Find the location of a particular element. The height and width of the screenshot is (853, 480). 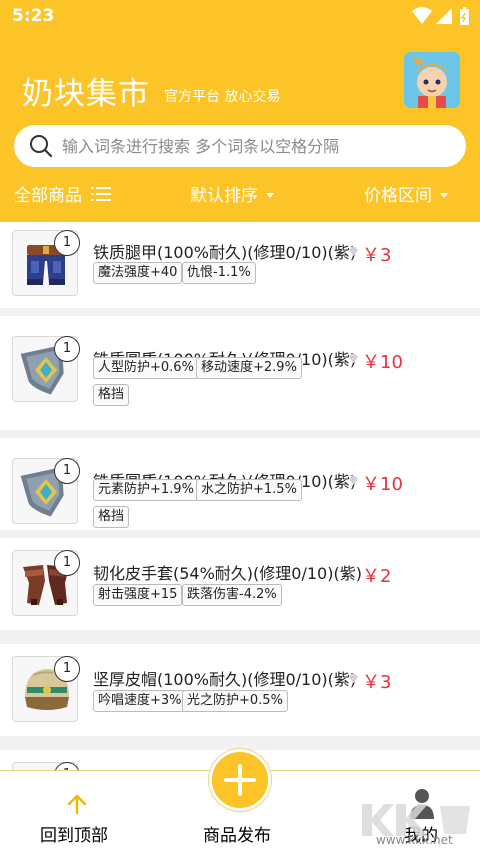

attribute-tag: 射击强度+15 is located at coordinates (138, 595).